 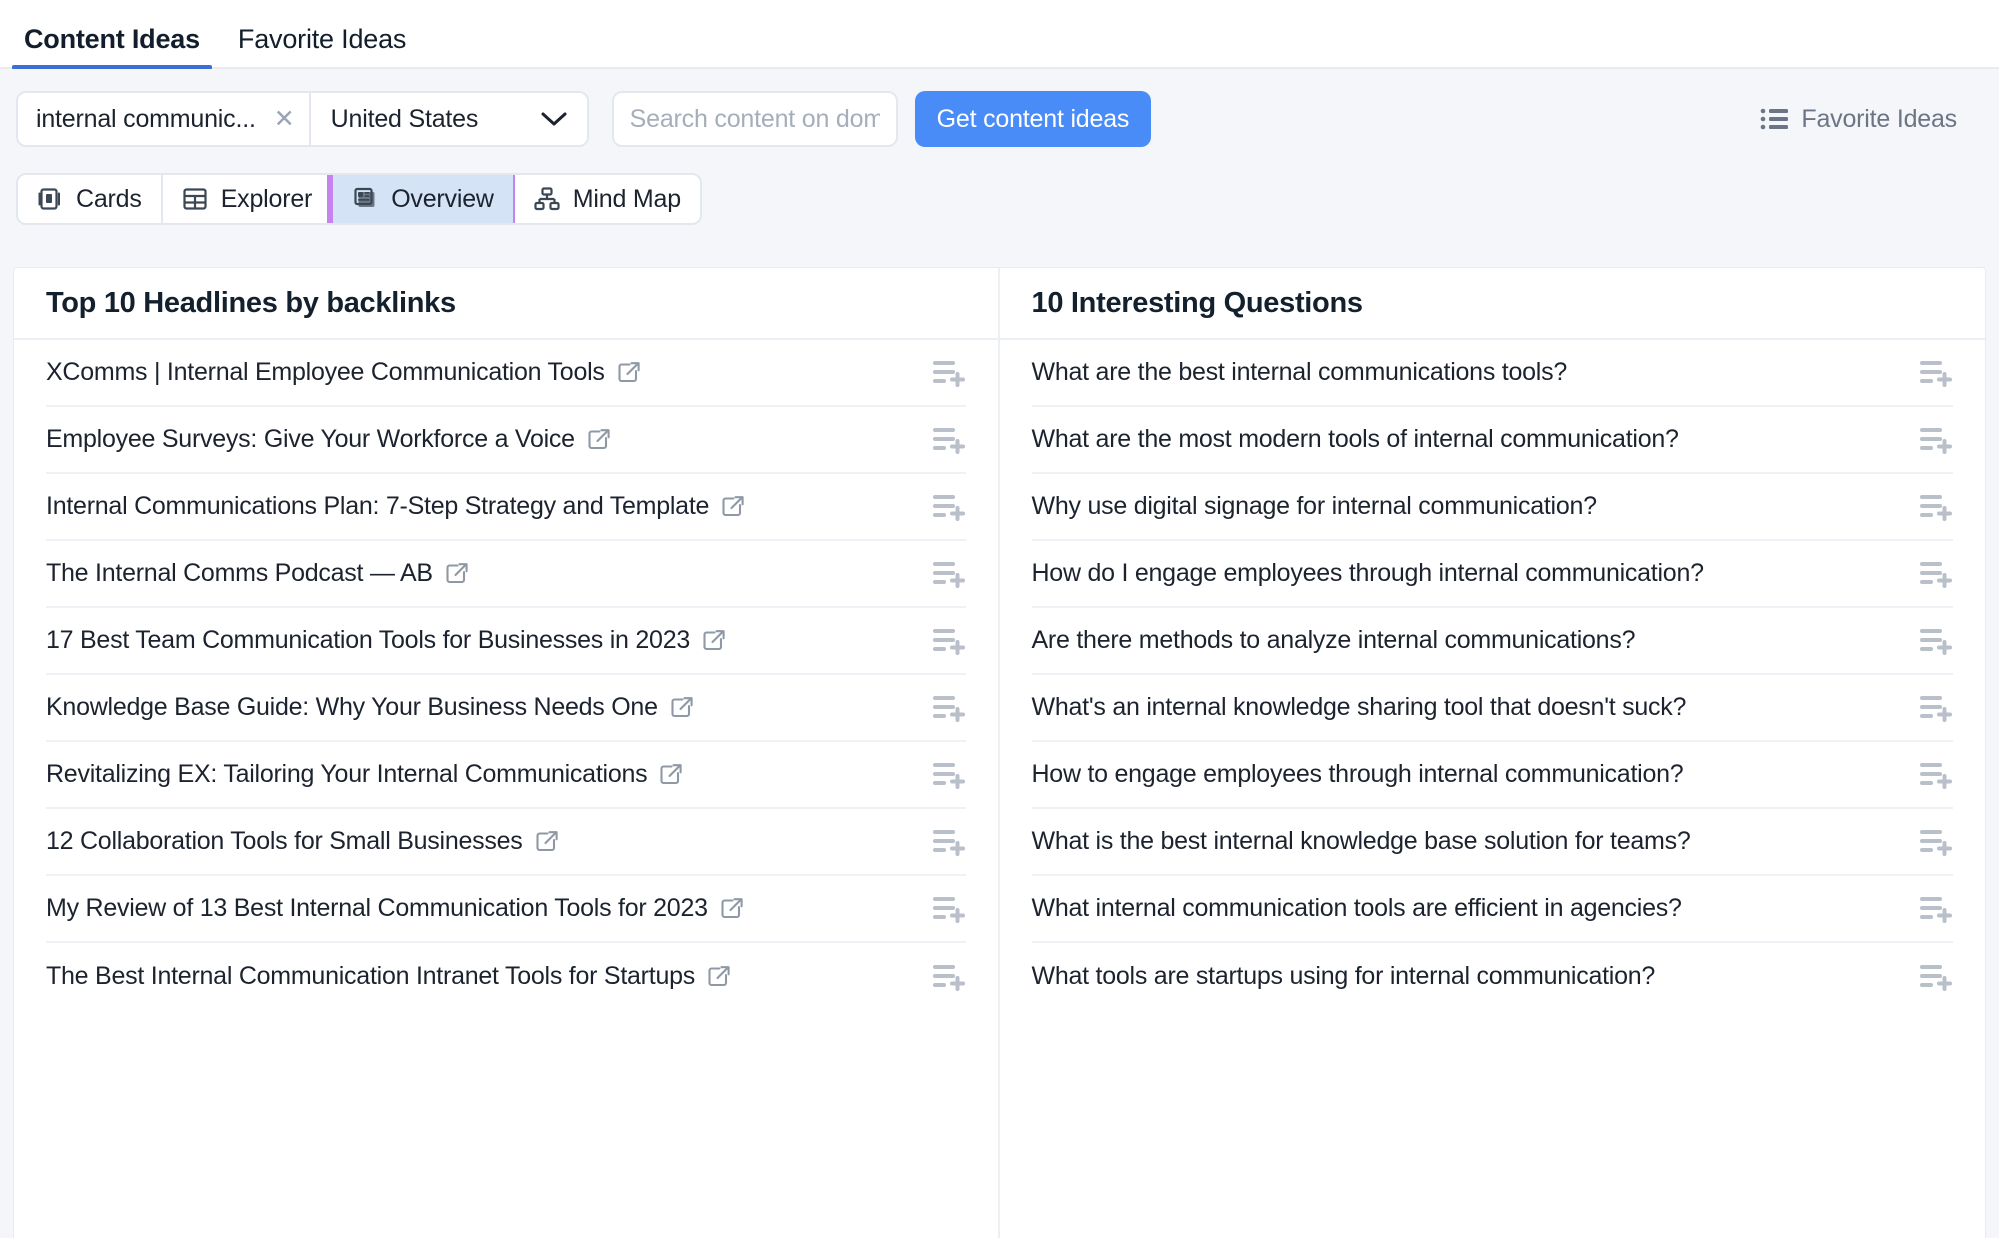 I want to click on view-mode-overview: Overview, so click(x=423, y=199).